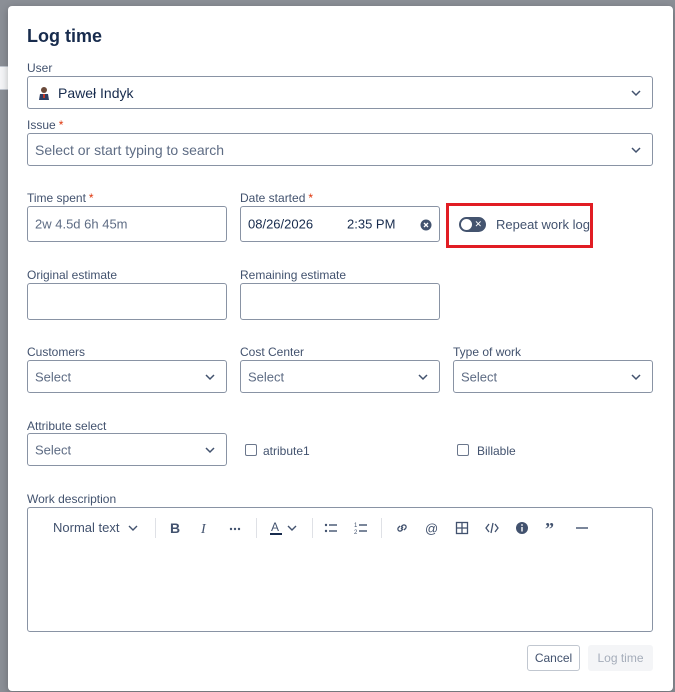  I want to click on original-estimate-label: Original estimate, so click(72, 275).